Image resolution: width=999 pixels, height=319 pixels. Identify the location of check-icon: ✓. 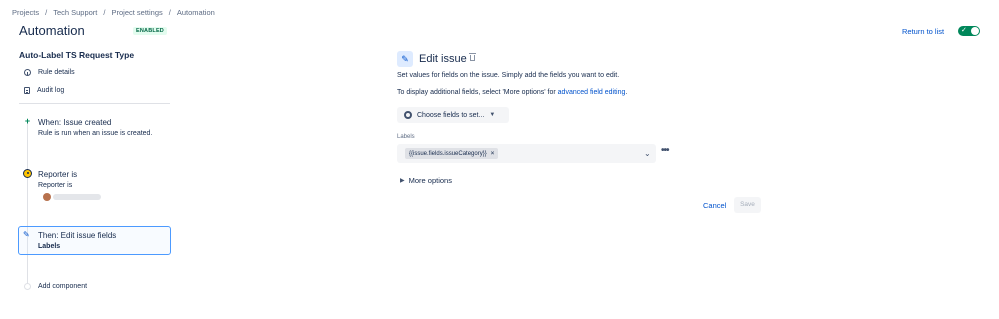
(964, 30).